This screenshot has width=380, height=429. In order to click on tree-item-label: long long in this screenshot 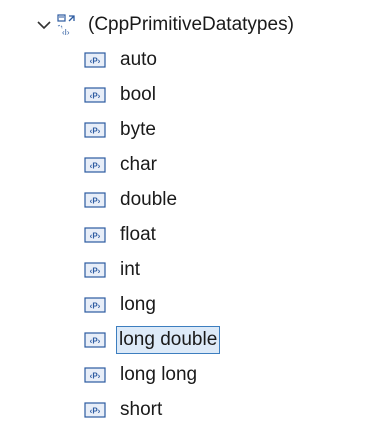, I will do `click(159, 374)`.